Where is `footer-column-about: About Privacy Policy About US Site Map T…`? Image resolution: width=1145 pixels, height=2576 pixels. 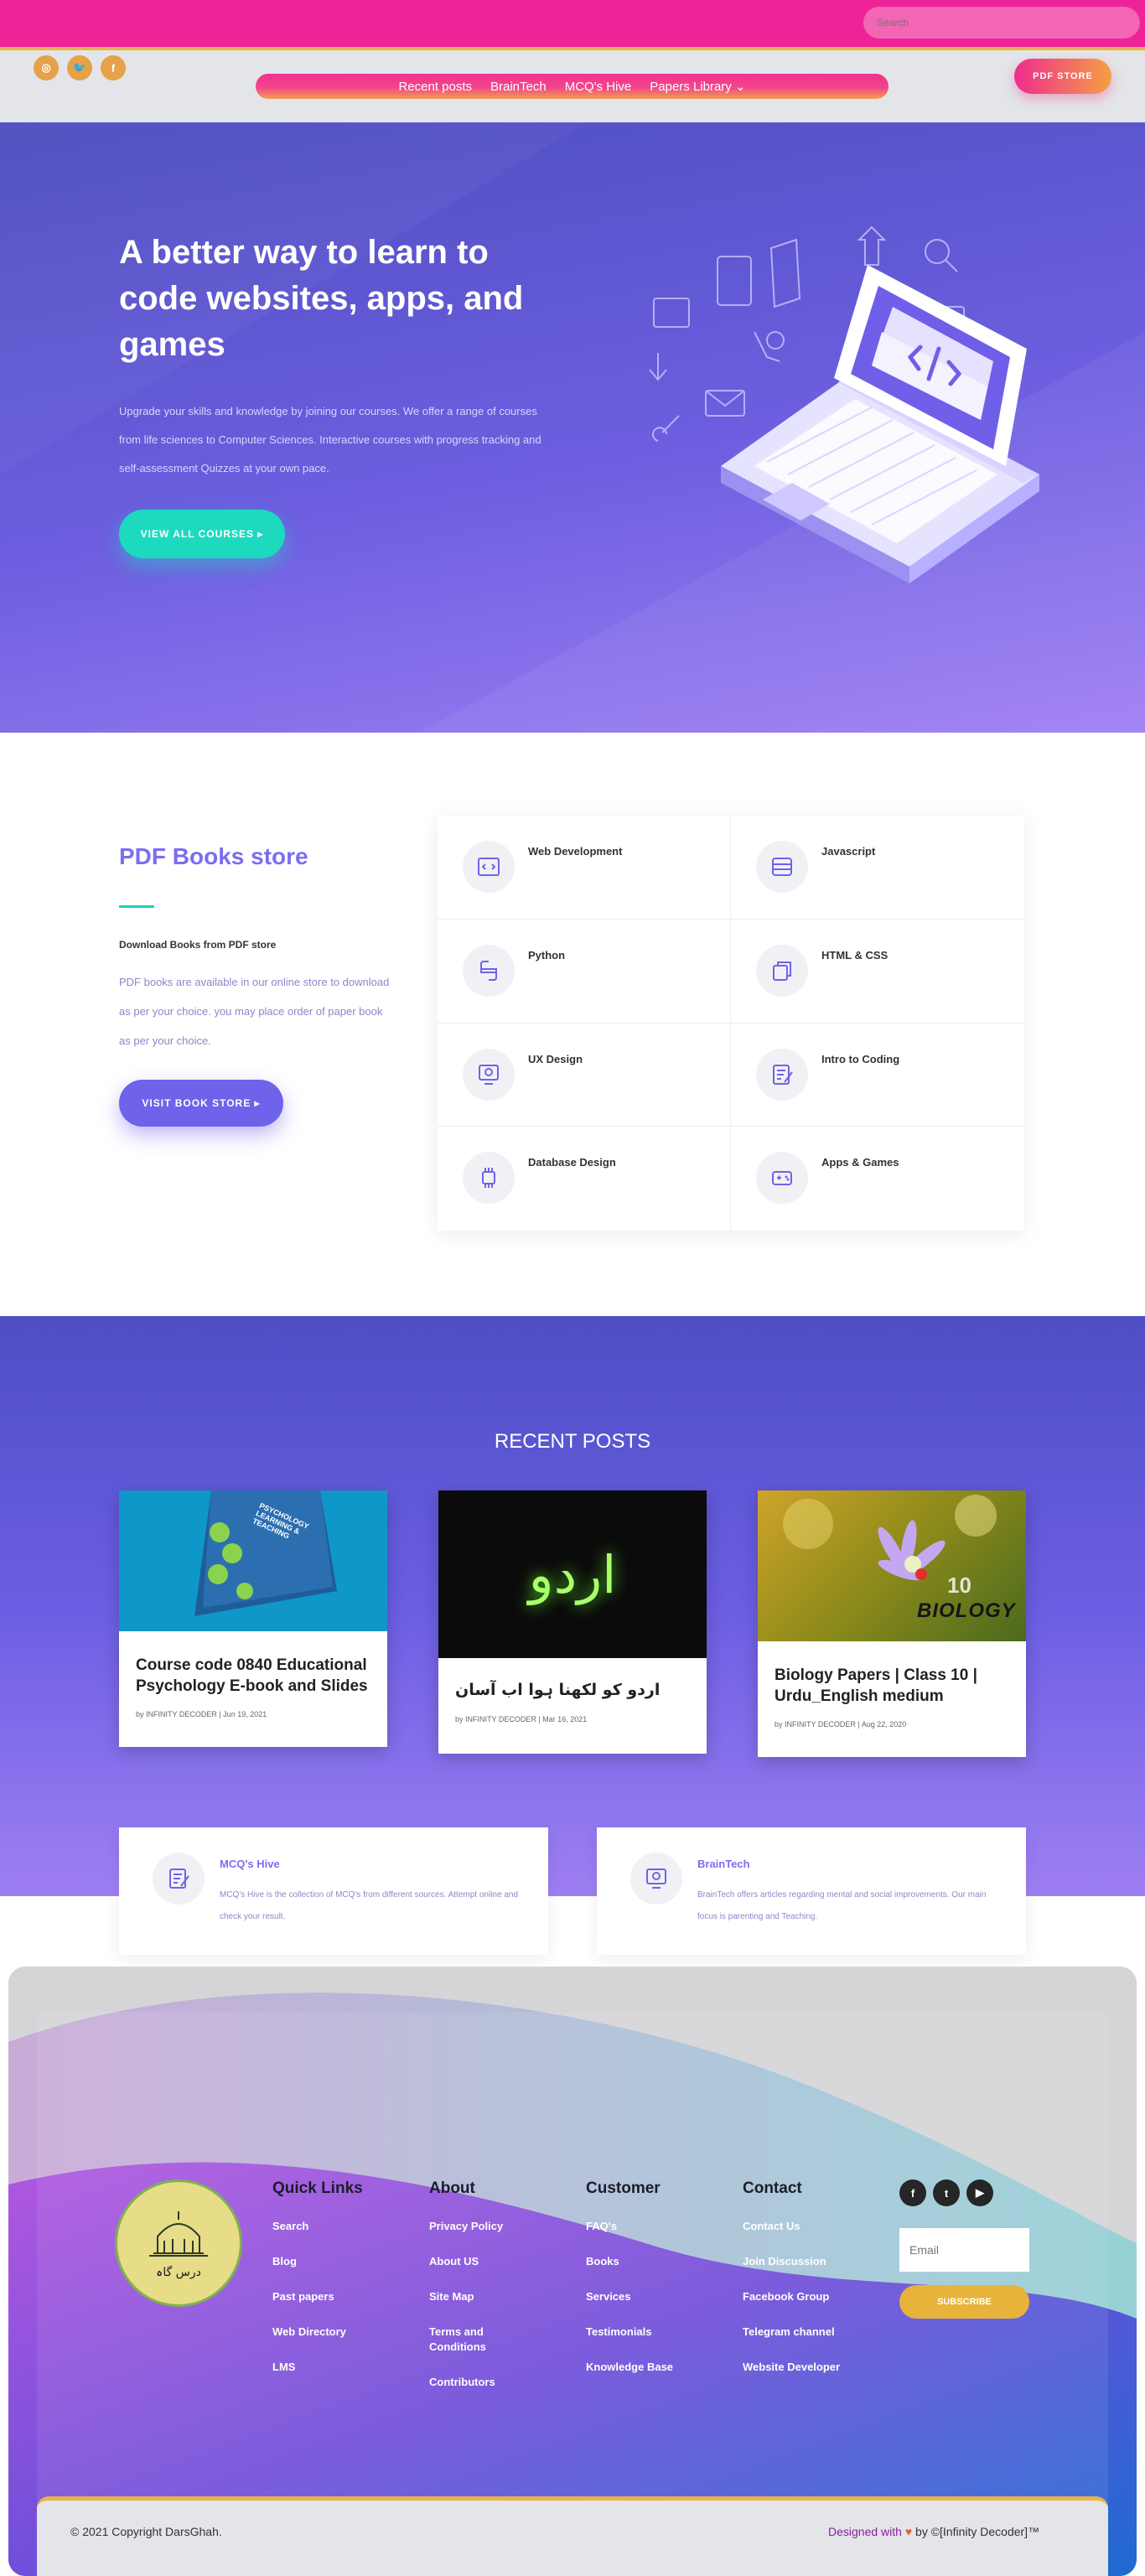 footer-column-about: About Privacy Policy About US Site Map T… is located at coordinates (492, 2294).